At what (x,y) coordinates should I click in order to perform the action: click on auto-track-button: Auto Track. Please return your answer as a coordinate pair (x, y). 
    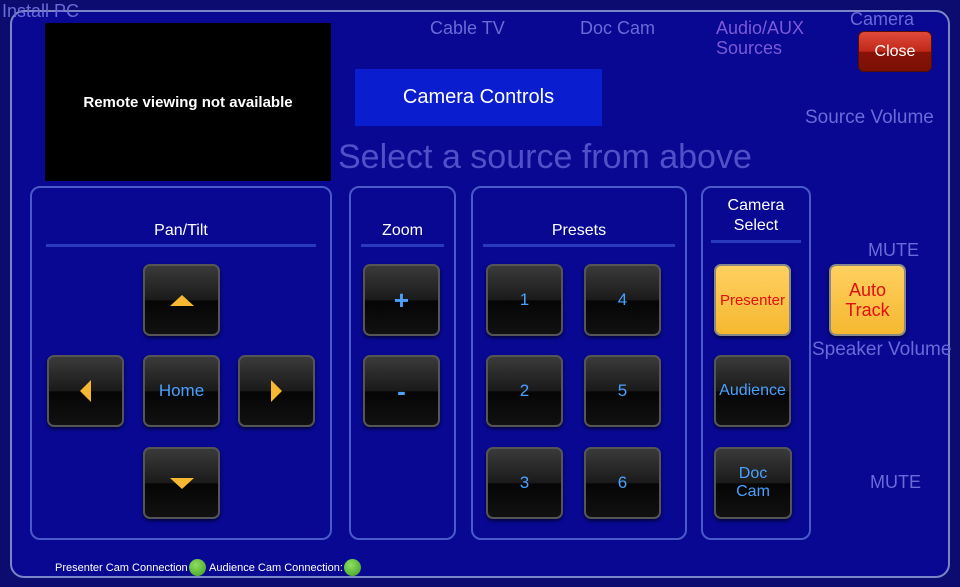
    Looking at the image, I should click on (867, 300).